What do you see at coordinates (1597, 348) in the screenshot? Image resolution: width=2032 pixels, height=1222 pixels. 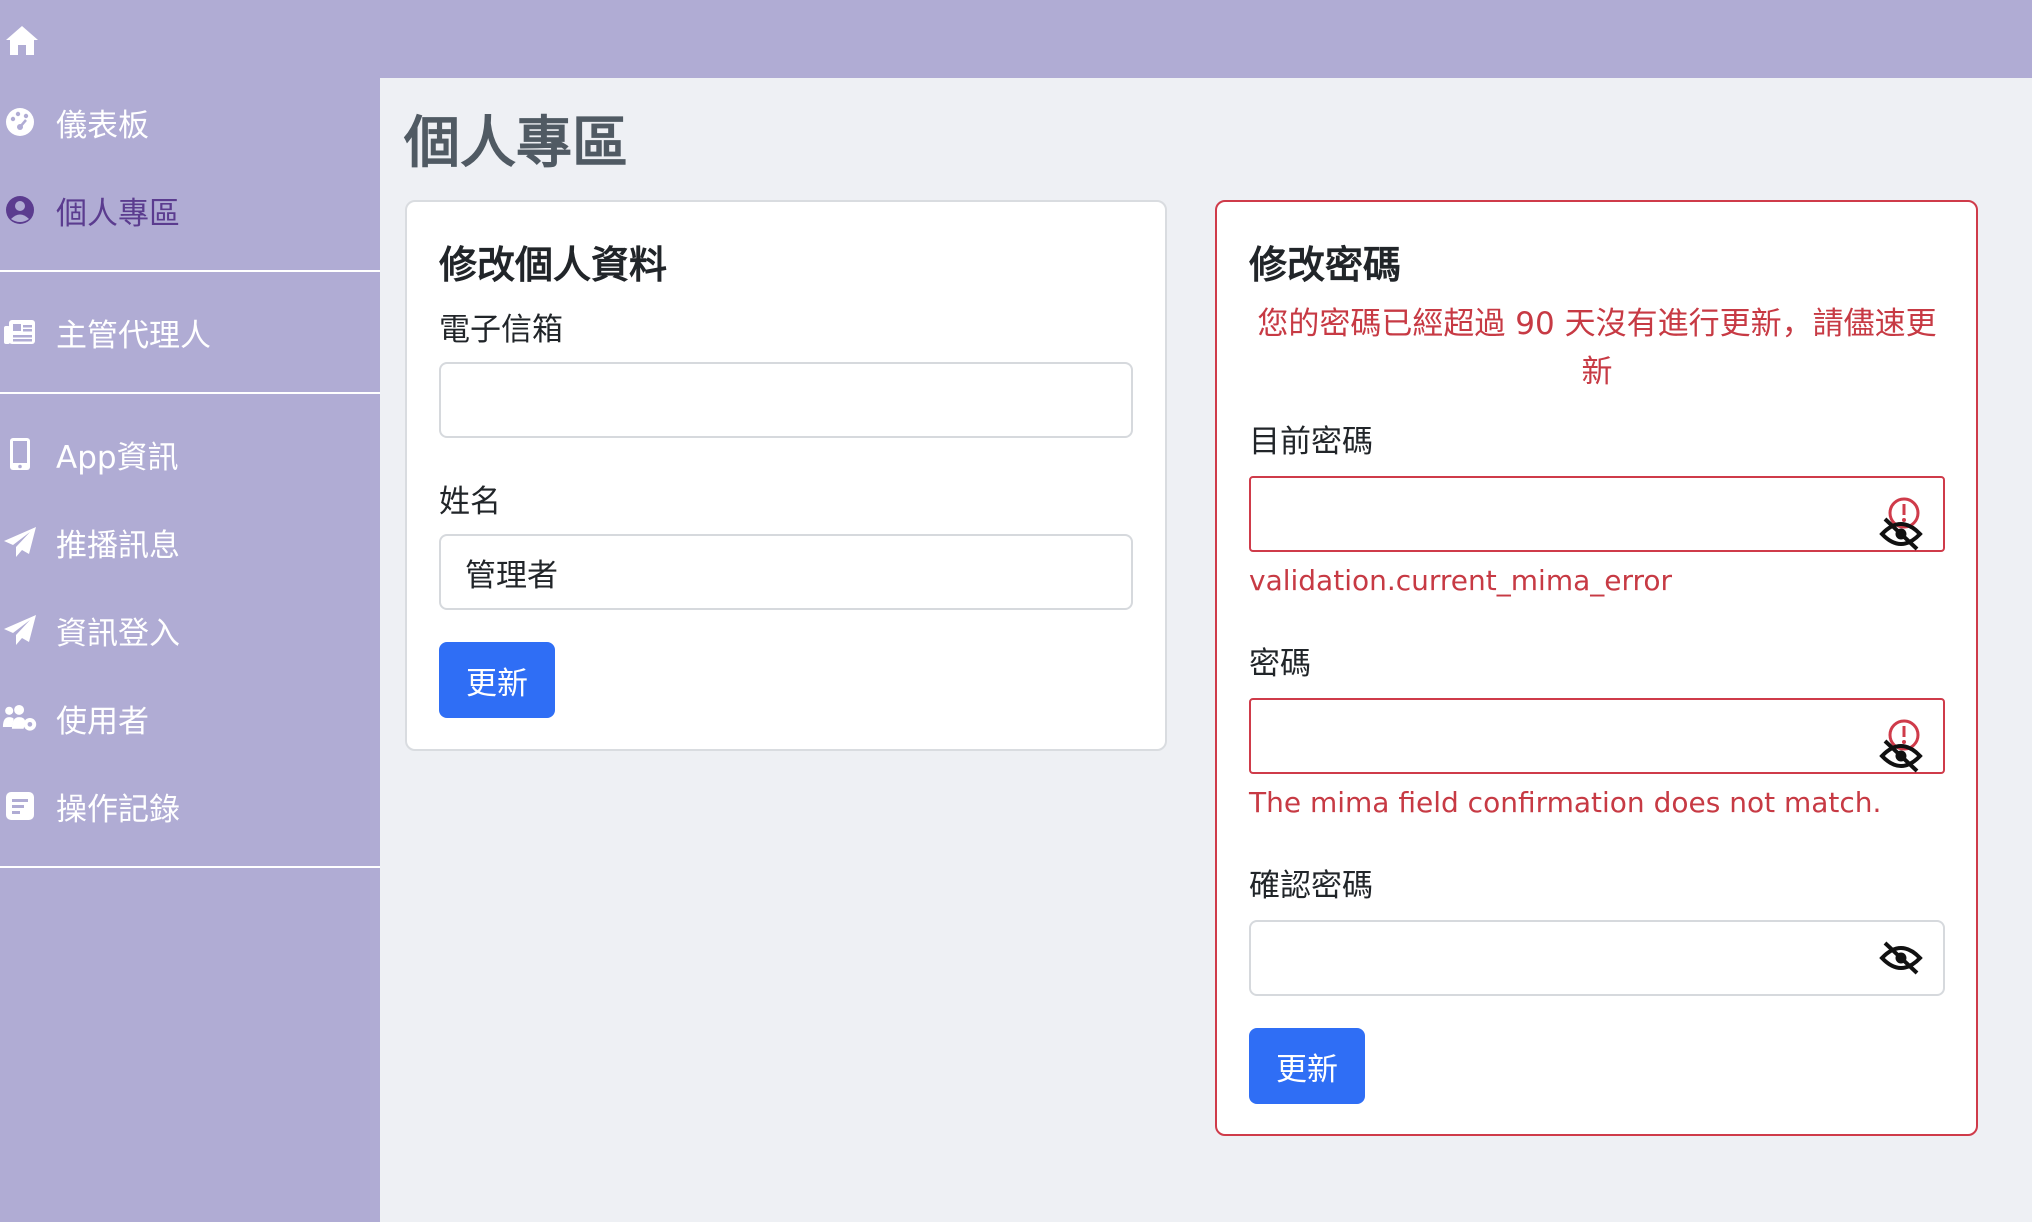 I see `password-expired-warning: 您的密碼已經超過 90 天沒有進行更新，請儘速更 新` at bounding box center [1597, 348].